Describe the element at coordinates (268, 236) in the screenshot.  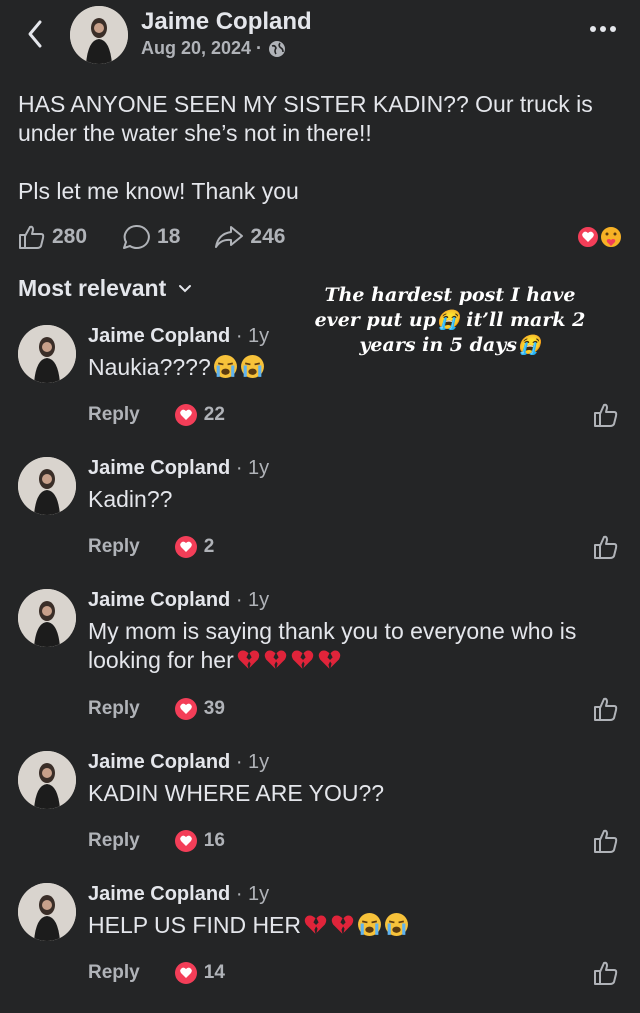
I see `share-count: 246` at that location.